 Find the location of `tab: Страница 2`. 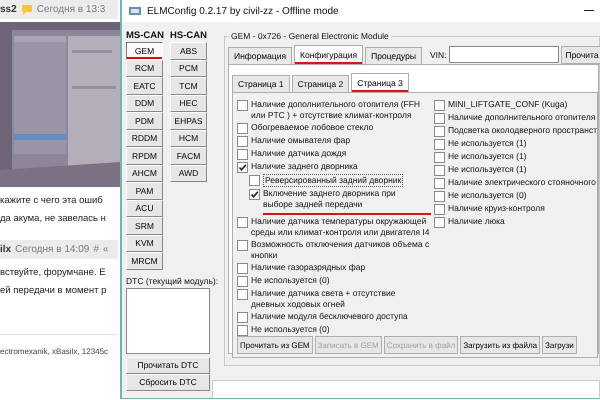

tab: Страница 2 is located at coordinates (321, 83).